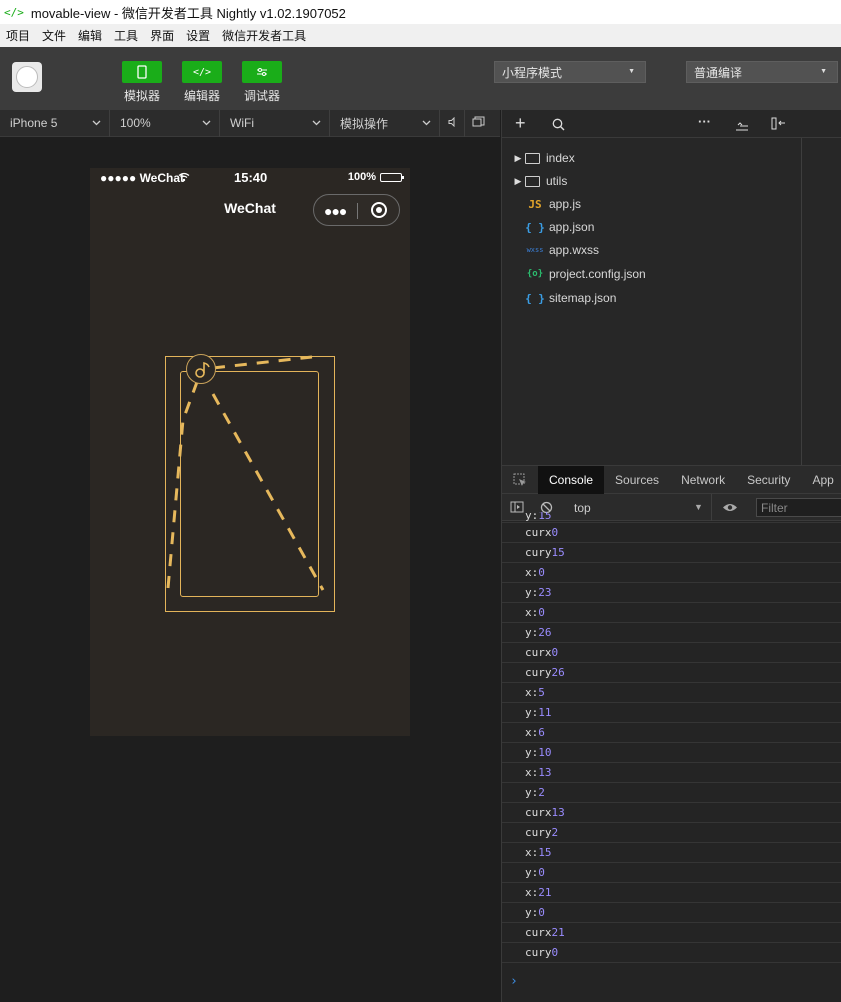 The width and height of the screenshot is (841, 1002). I want to click on folder-index: ▶ index, so click(543, 158).